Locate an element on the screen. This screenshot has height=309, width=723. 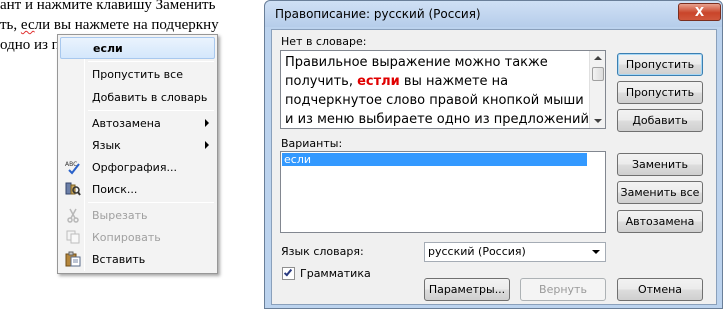
misspelled-word: ес is located at coordinates (28, 25).